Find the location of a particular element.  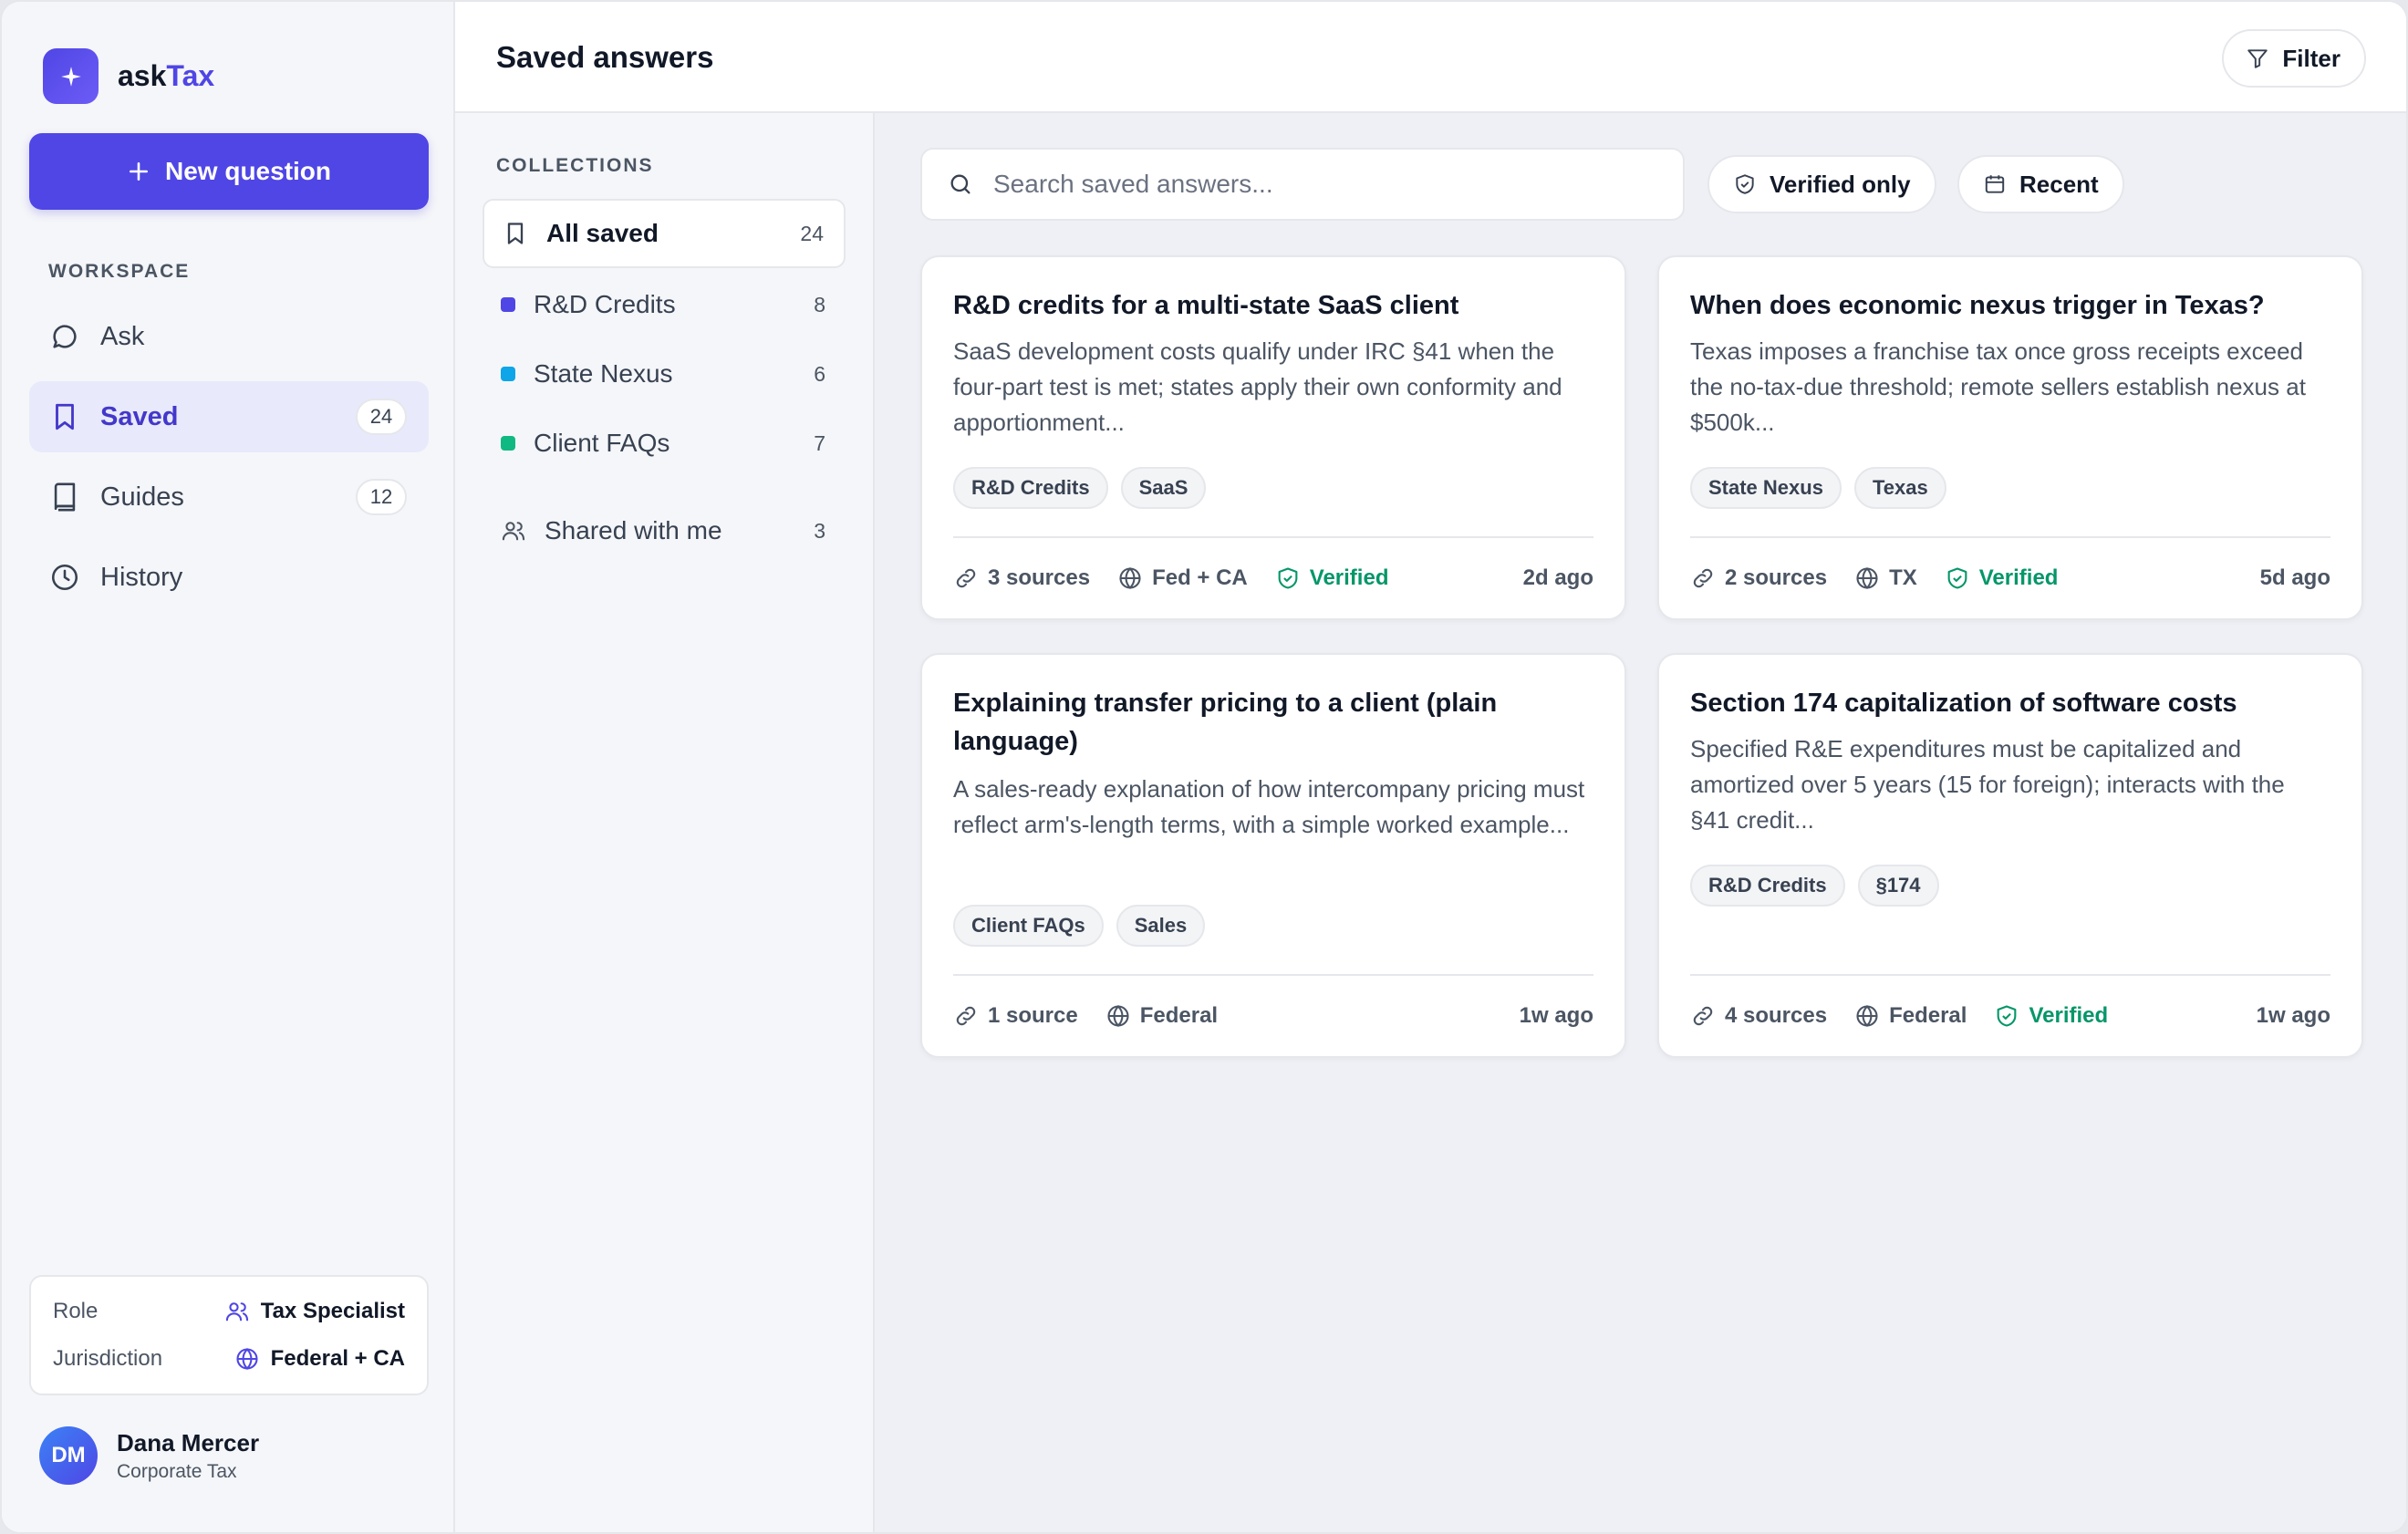

sources-meta: 2 sources is located at coordinates (1759, 578).